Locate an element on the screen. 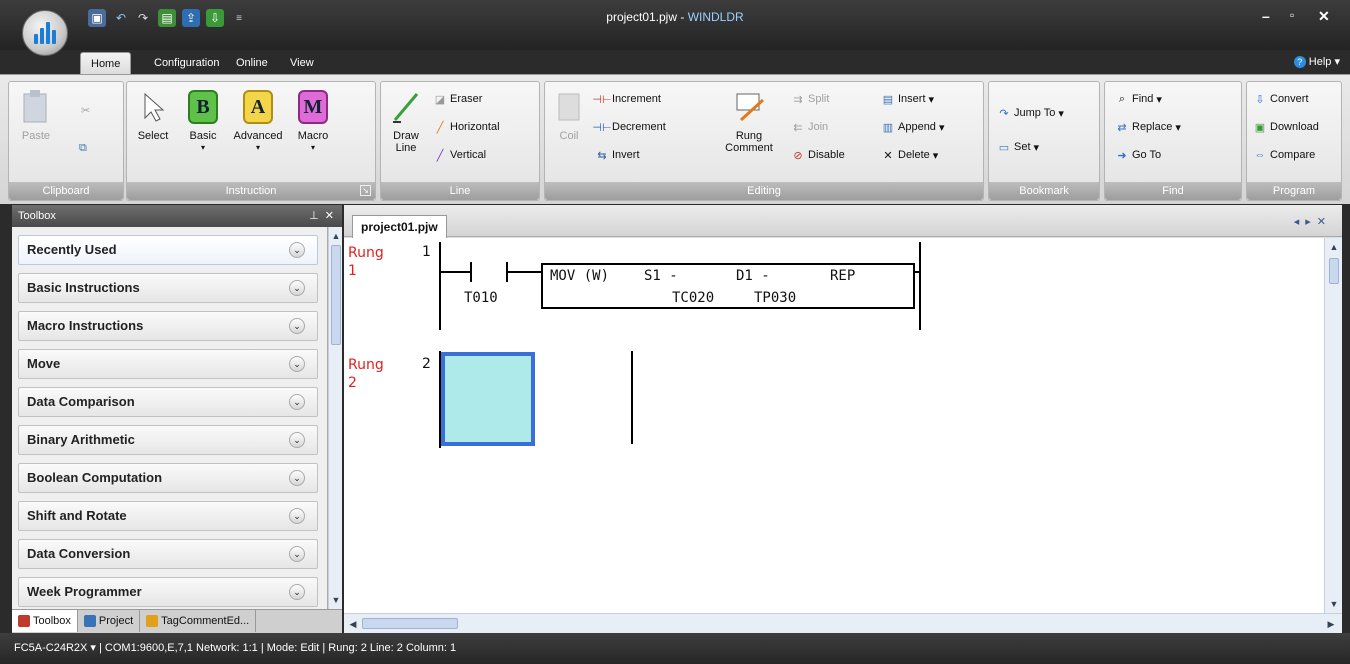 Image resolution: width=1350 pixels, height=664 pixels. join-button: ⇇ Join is located at coordinates (809, 127).